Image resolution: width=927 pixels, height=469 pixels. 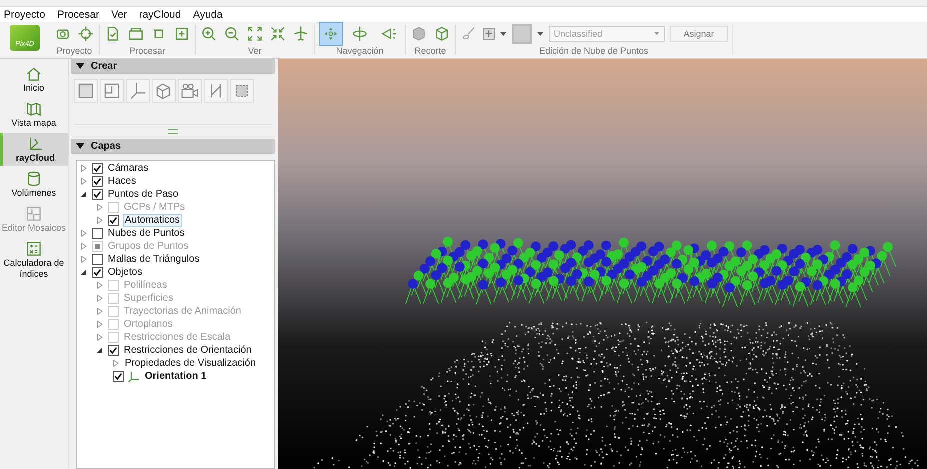 What do you see at coordinates (86, 91) in the screenshot?
I see `rectangle-tool-icon` at bounding box center [86, 91].